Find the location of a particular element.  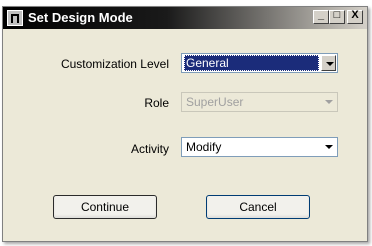

minimize-button: _ is located at coordinates (321, 16).